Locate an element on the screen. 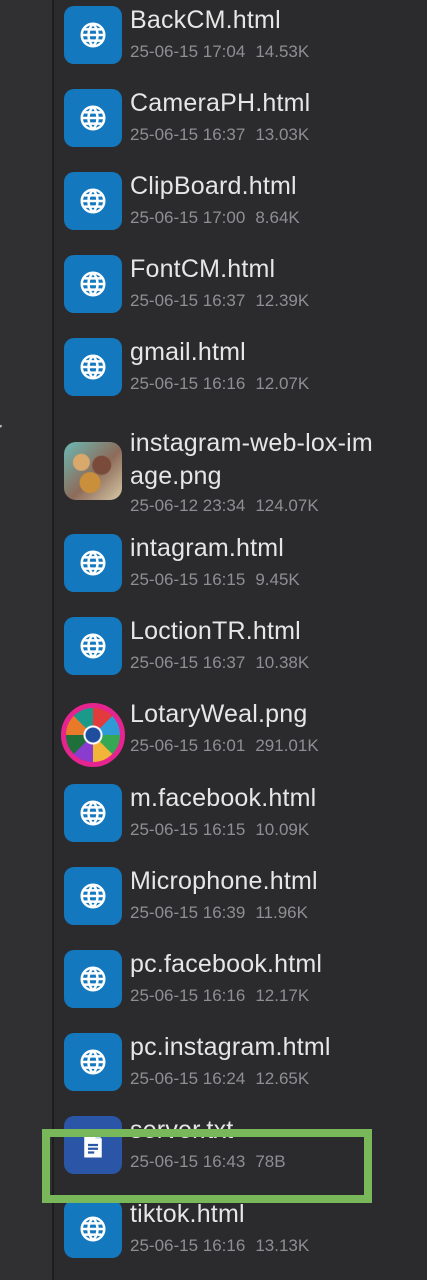  file-date: 25-06-12 23:34 is located at coordinates (188, 505).